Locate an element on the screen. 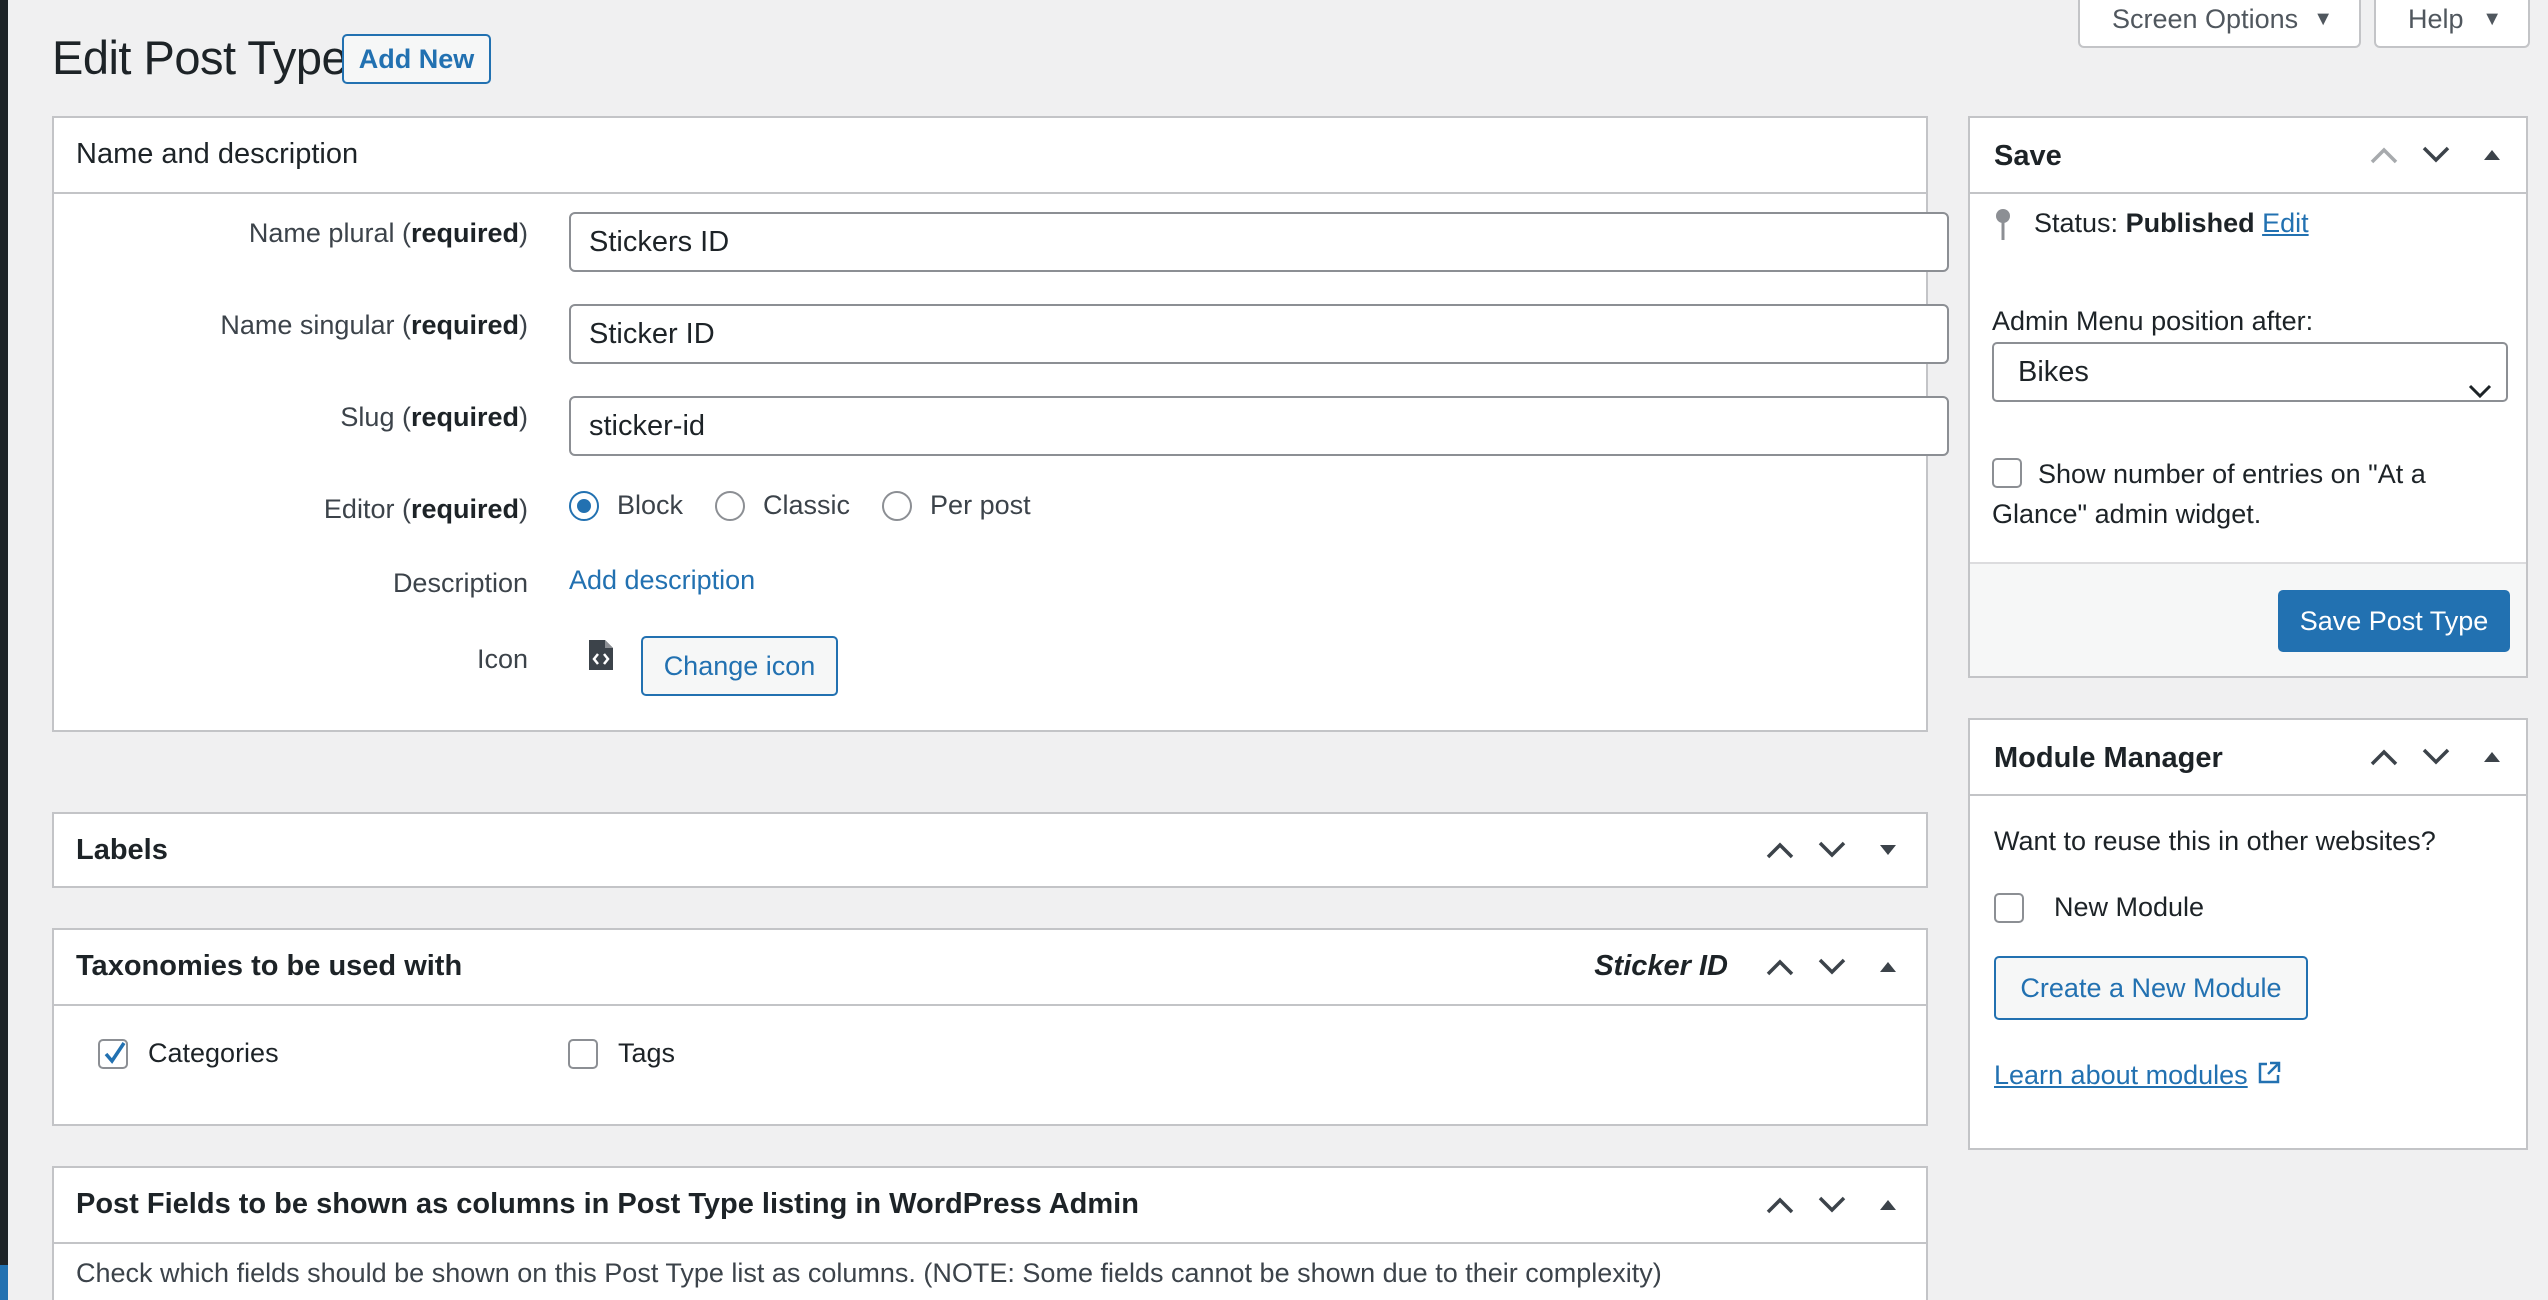 The height and width of the screenshot is (1300, 2548). help-tab: Help ▼ is located at coordinates (2452, 24).